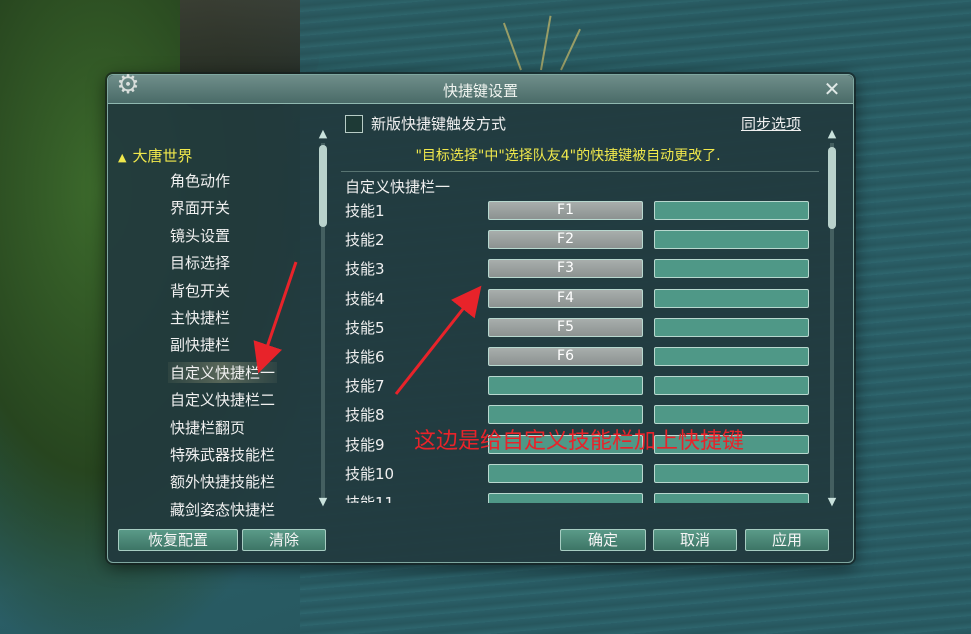 The width and height of the screenshot is (971, 634). Describe the element at coordinates (367, 328) in the screenshot. I see `annotation-arrows` at that location.